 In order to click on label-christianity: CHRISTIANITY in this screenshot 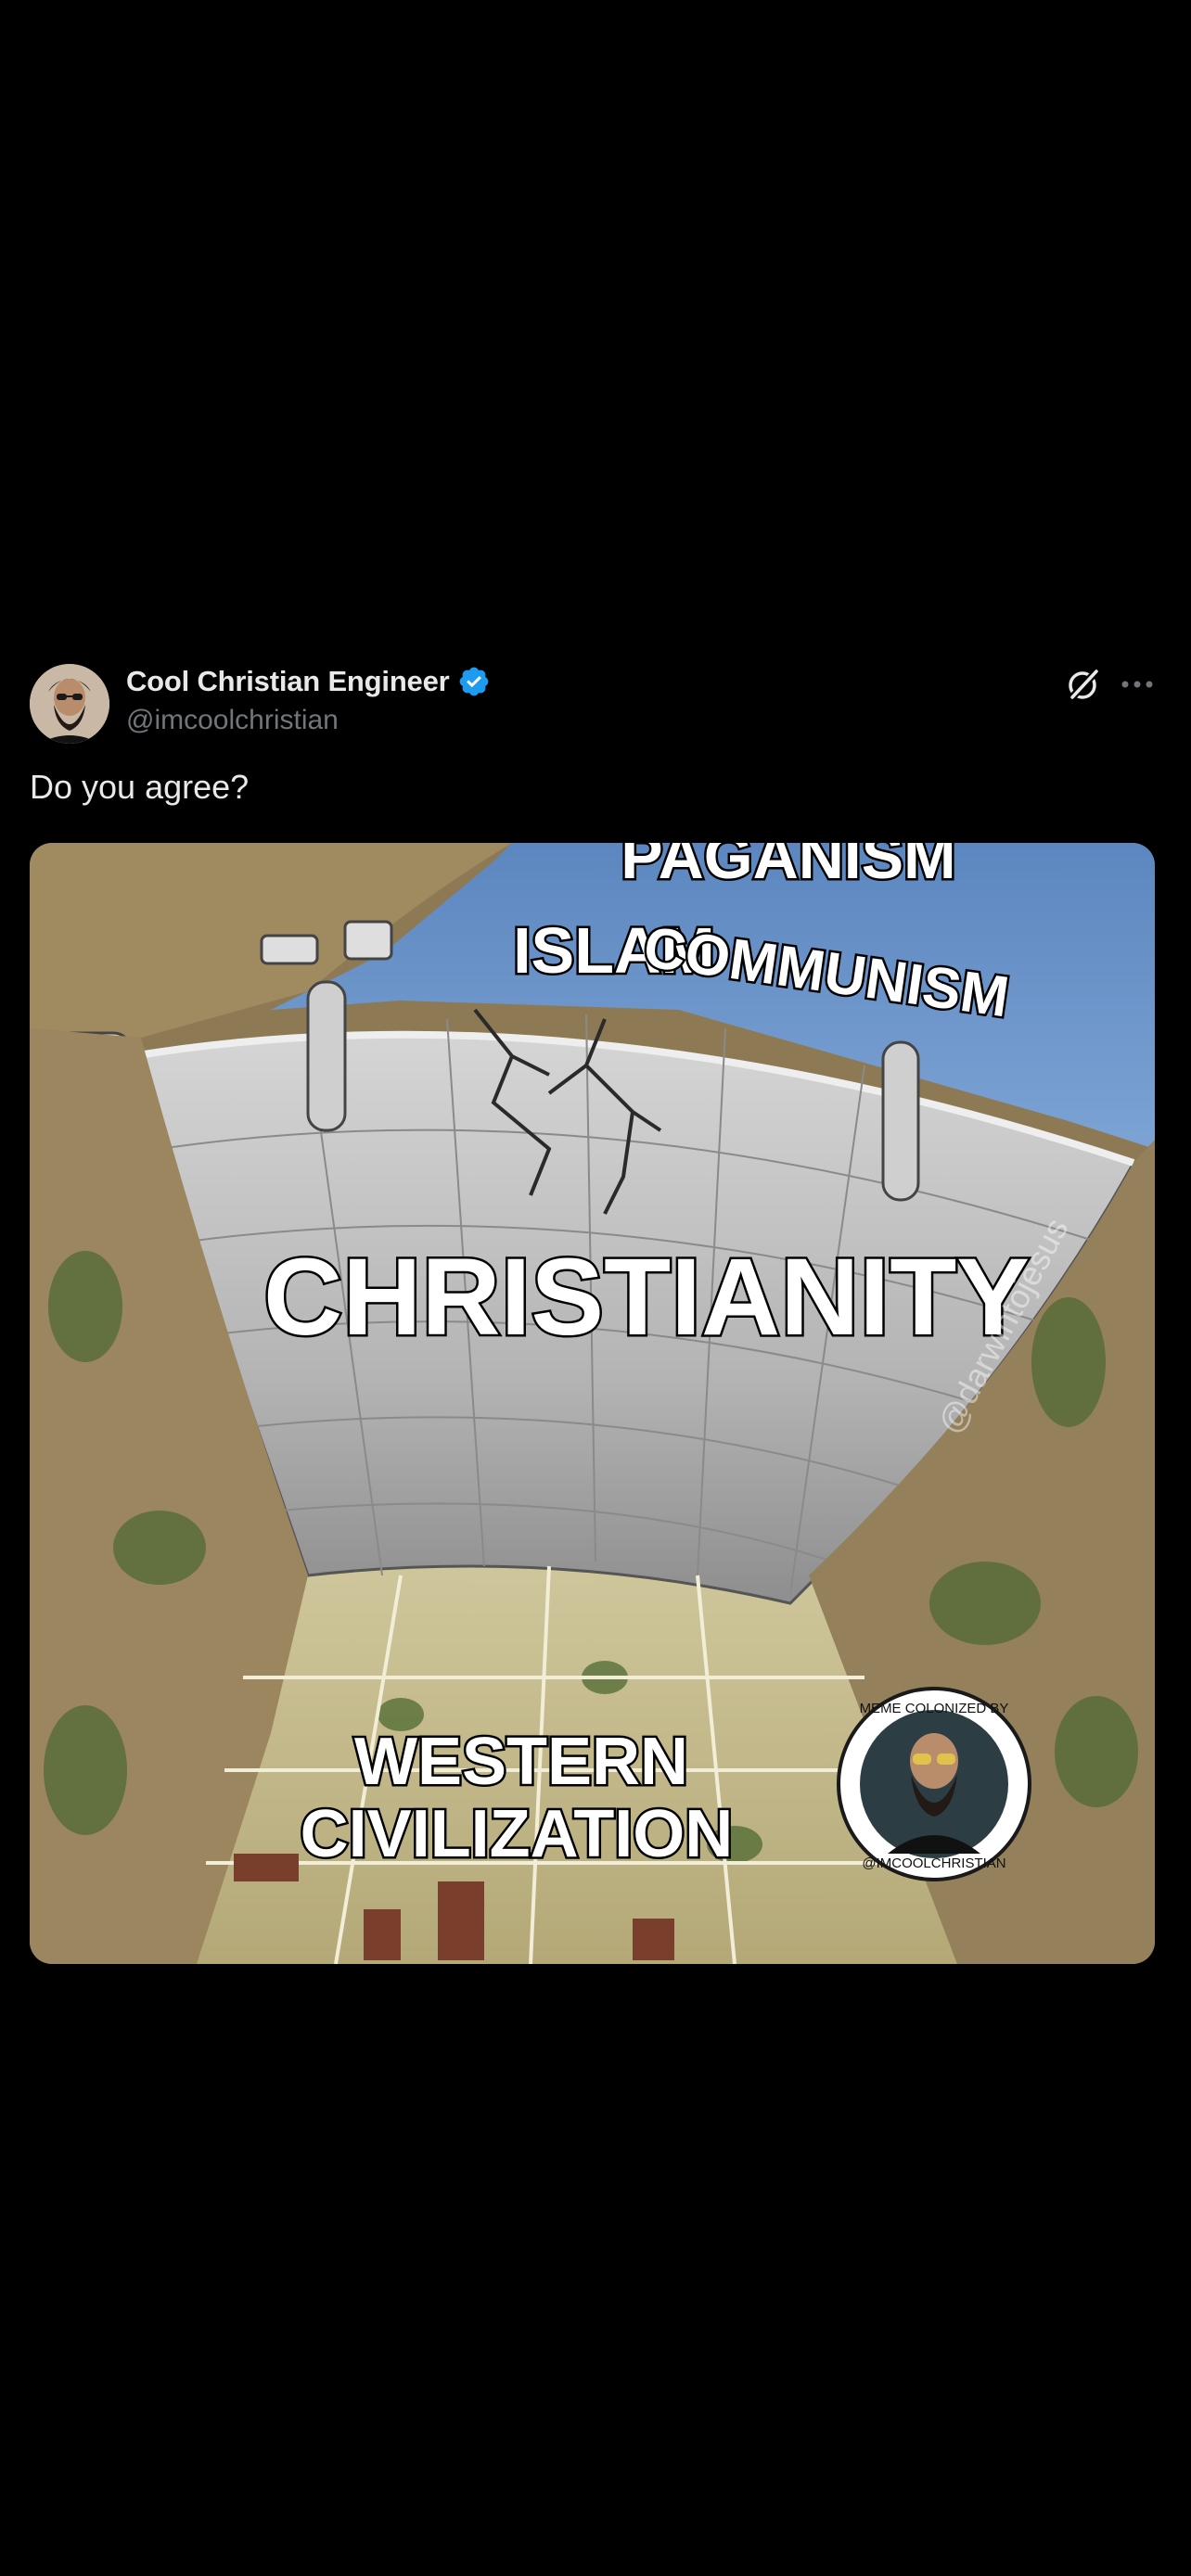, I will do `click(647, 1297)`.